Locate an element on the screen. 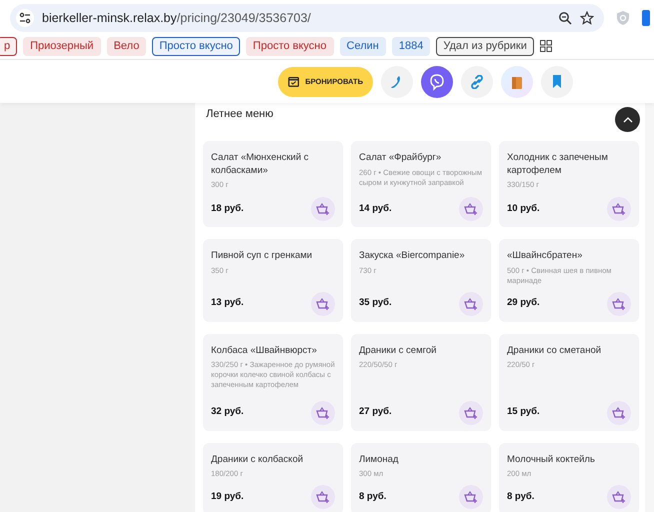 The image size is (654, 512). viber-icon is located at coordinates (437, 81).